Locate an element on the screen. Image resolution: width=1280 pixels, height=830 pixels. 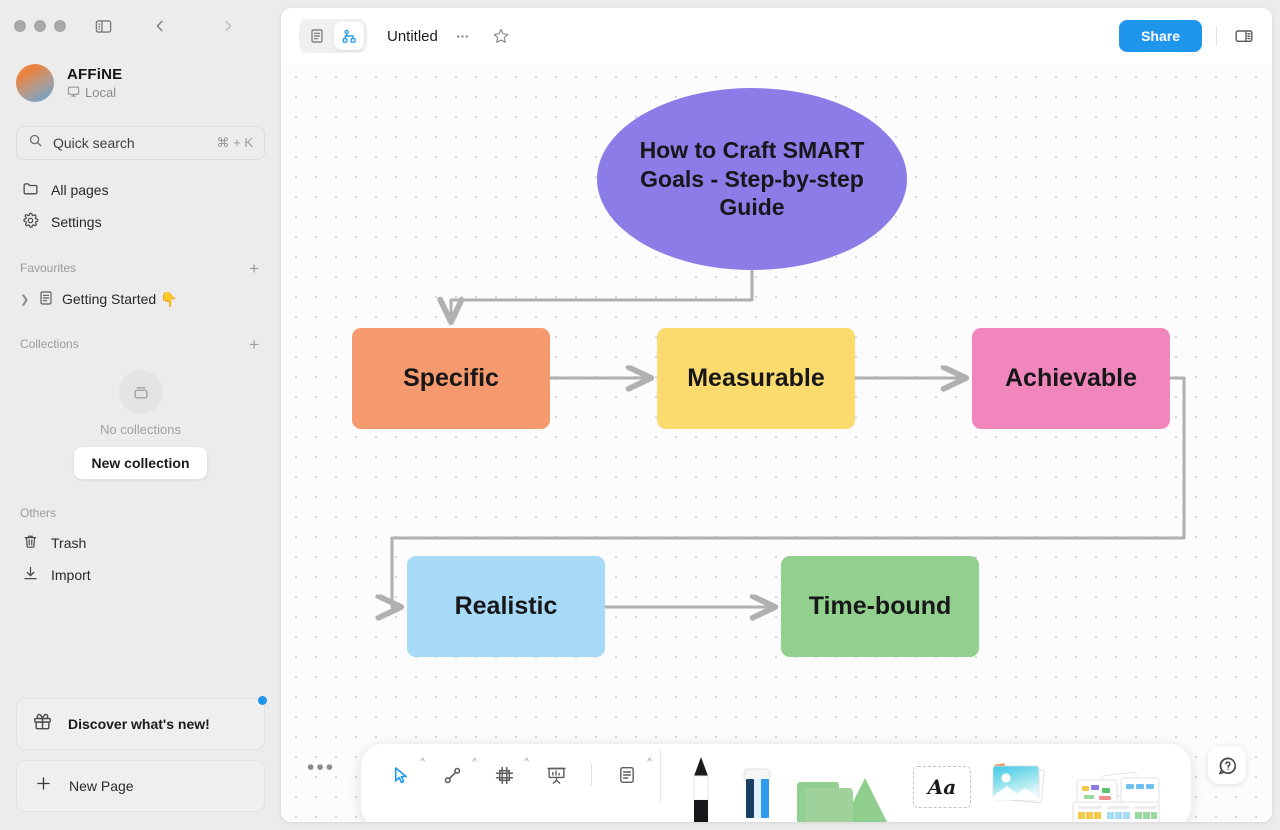
sidebar-item-settings: Settings is located at coordinates (140, 222).